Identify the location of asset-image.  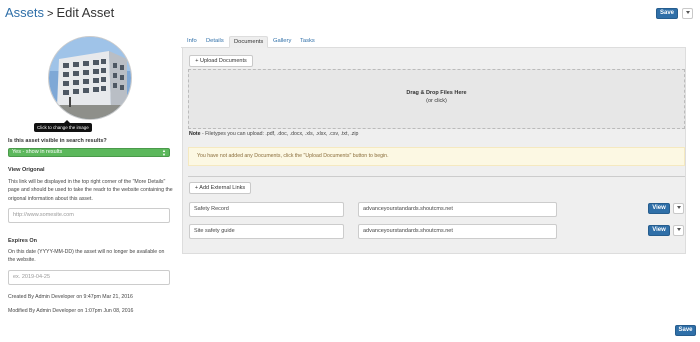
(90, 78).